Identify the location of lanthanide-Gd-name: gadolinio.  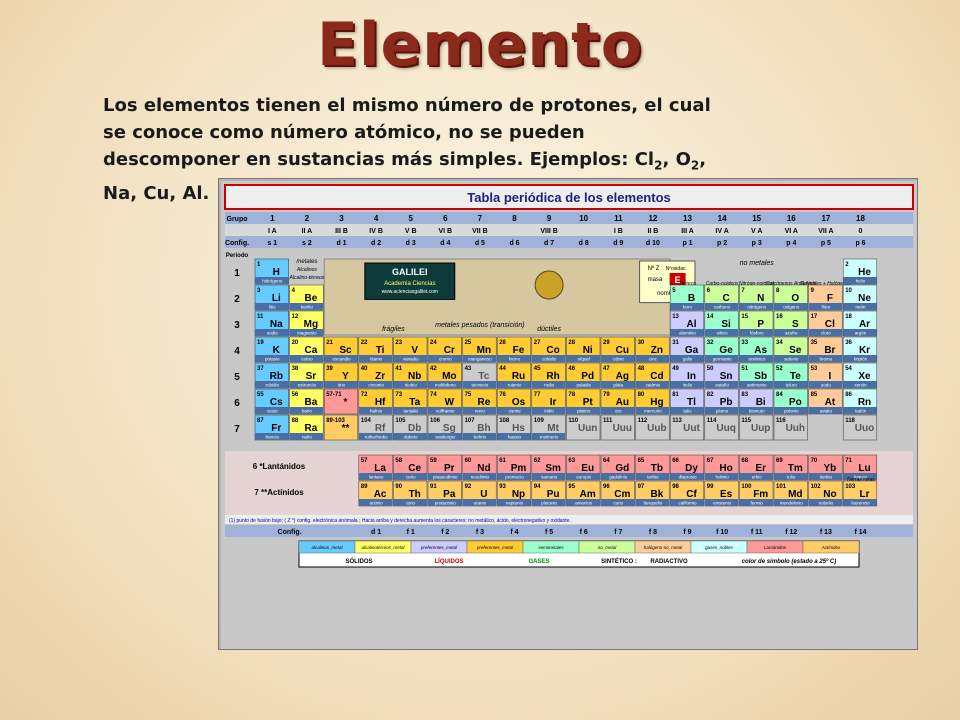
(618, 477).